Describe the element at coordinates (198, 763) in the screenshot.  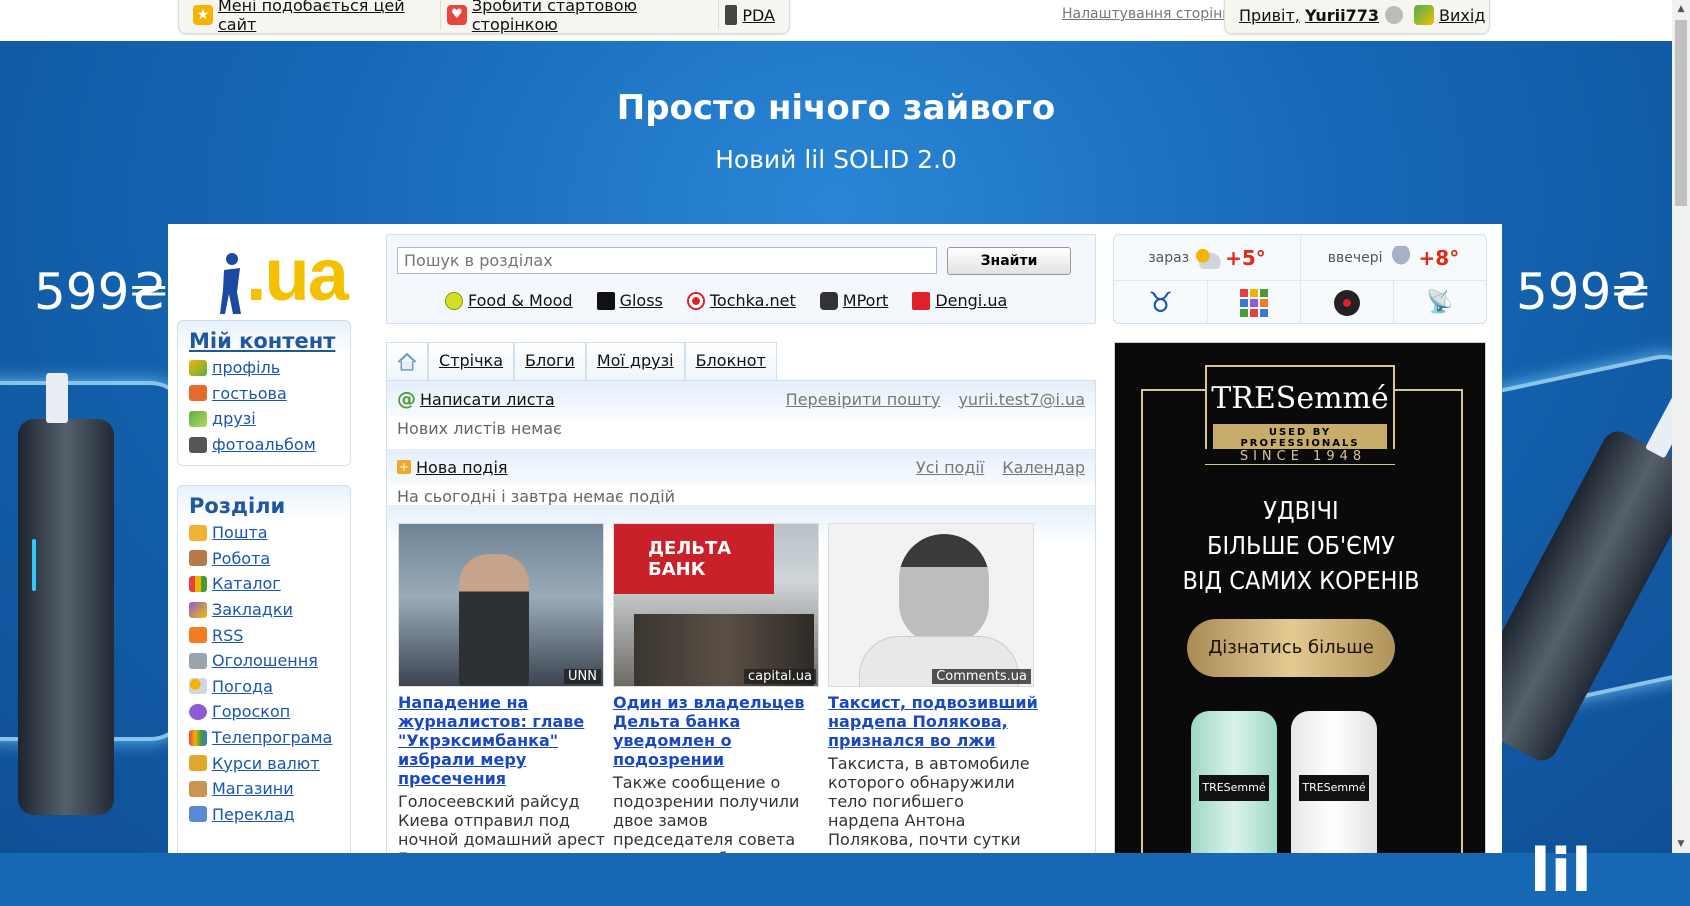
I see `money-bag-icon` at that location.